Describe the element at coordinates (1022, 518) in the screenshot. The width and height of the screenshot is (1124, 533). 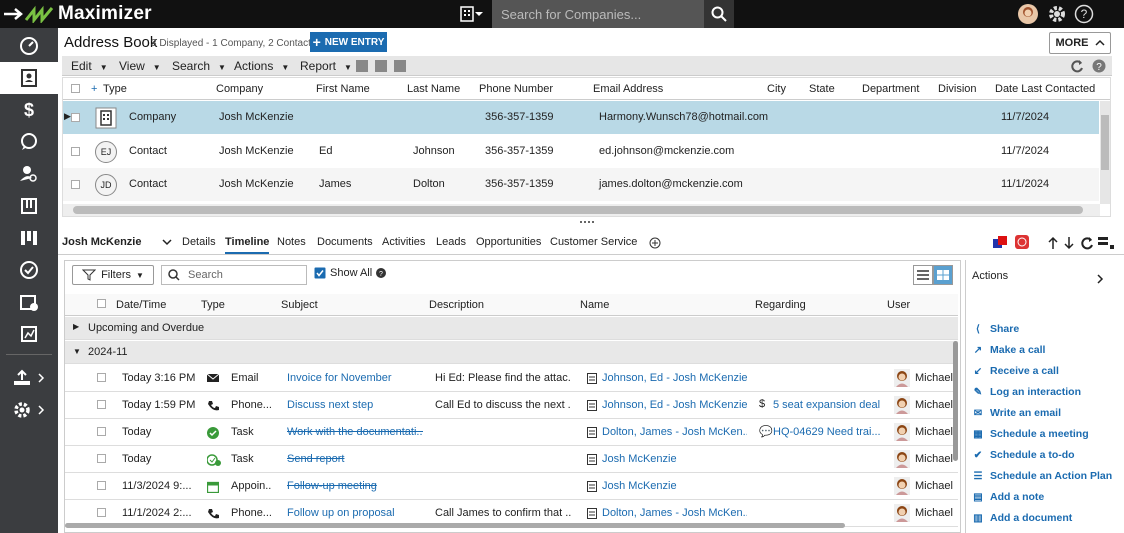
I see `action-item: ▥ Add a document` at that location.